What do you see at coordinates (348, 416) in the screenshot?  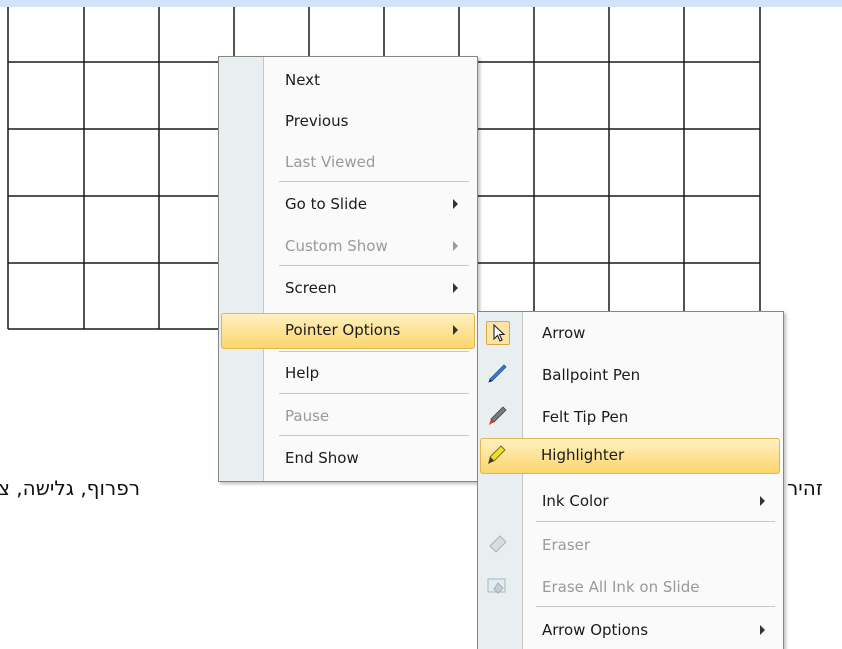 I see `menu-item-pause: Pause` at bounding box center [348, 416].